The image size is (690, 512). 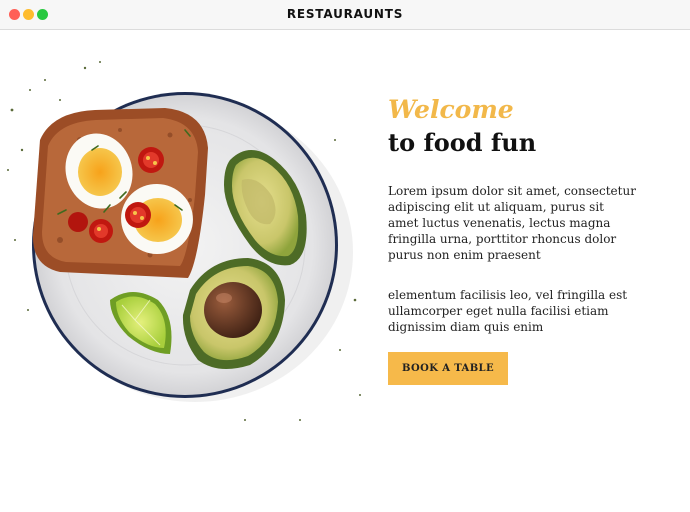 I want to click on hero-headline: to food fun, so click(x=462, y=142).